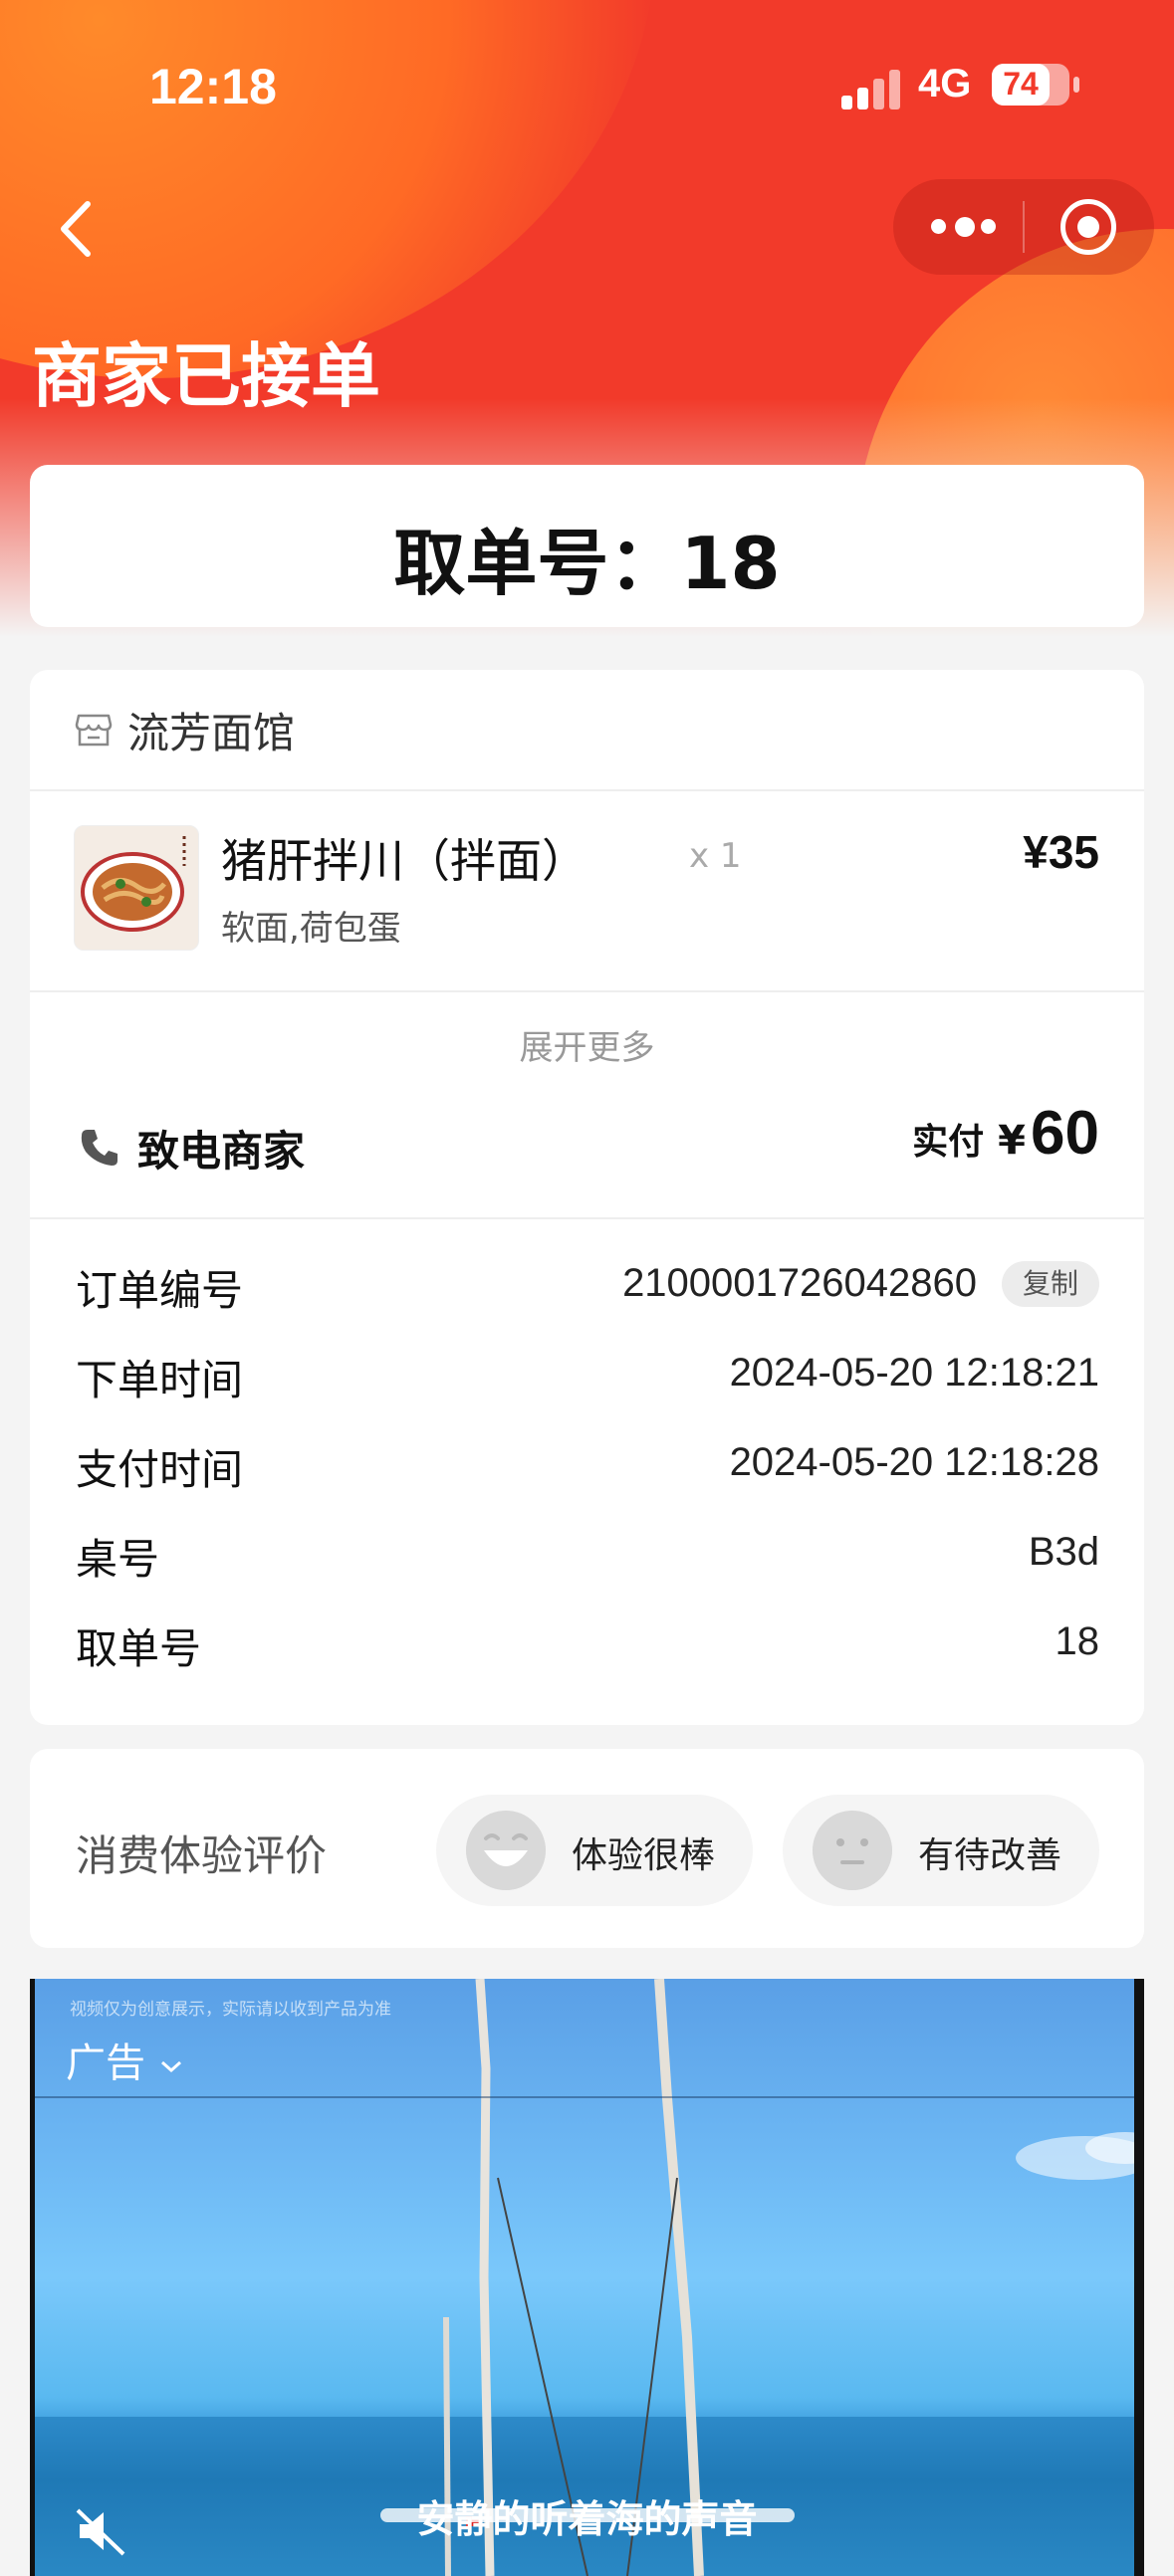 This screenshot has height=2576, width=1174. Describe the element at coordinates (99, 1148) in the screenshot. I see `phone-icon` at that location.